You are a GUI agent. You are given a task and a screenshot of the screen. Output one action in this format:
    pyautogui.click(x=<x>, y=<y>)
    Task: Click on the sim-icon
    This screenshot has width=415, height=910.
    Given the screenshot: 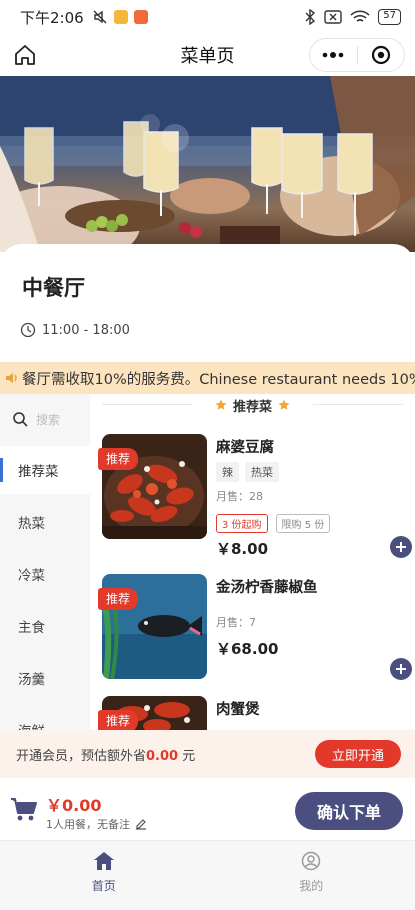 What is the action you would take?
    pyautogui.click(x=333, y=17)
    